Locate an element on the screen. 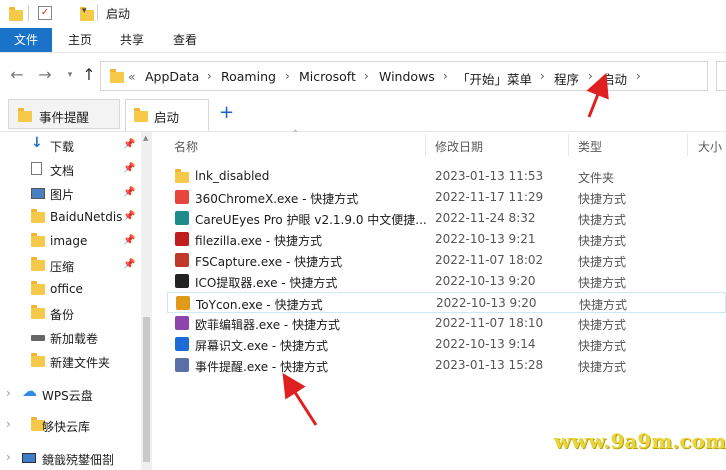 This screenshot has width=726, height=470. file-name: filezilla.exe - 快捷方式 is located at coordinates (258, 241).